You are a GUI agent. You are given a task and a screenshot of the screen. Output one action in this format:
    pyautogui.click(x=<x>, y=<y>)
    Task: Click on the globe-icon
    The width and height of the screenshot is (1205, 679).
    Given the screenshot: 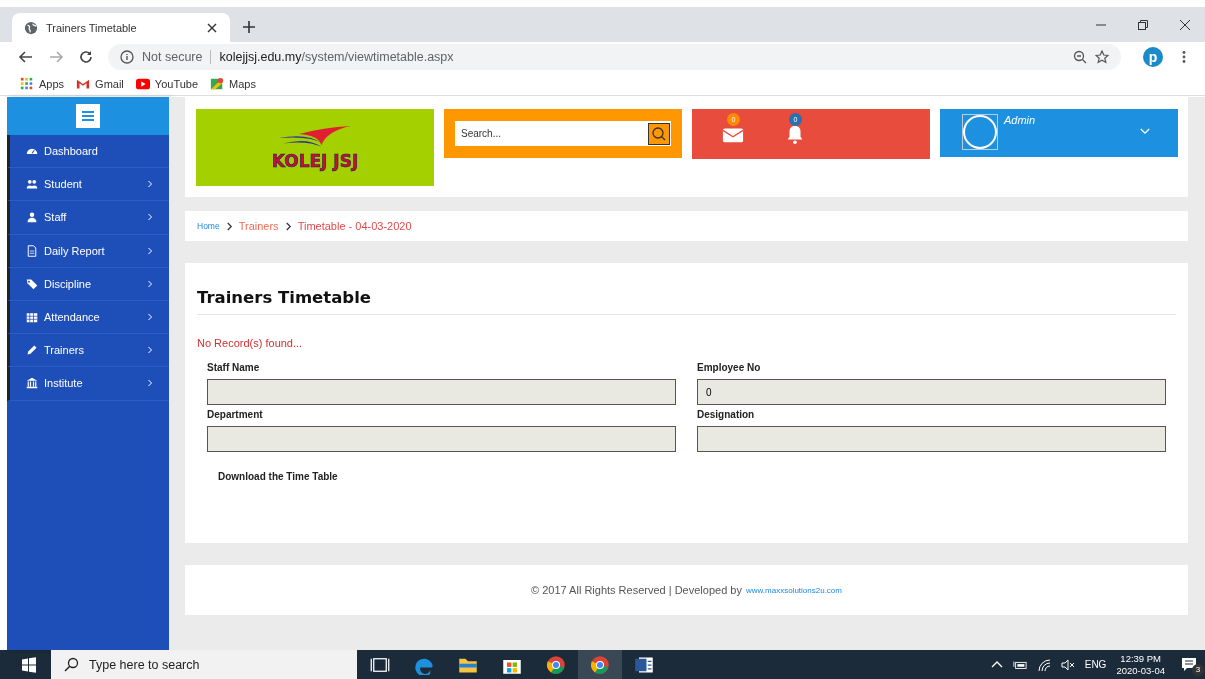 What is the action you would take?
    pyautogui.click(x=31, y=27)
    